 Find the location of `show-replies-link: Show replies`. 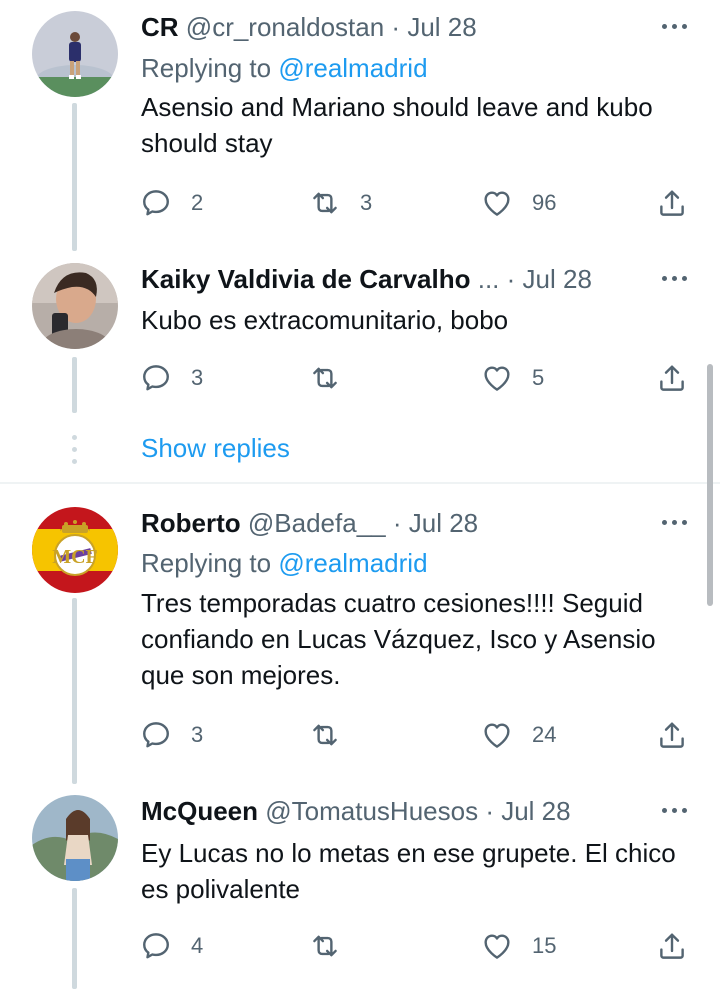

show-replies-link: Show replies is located at coordinates (215, 448).